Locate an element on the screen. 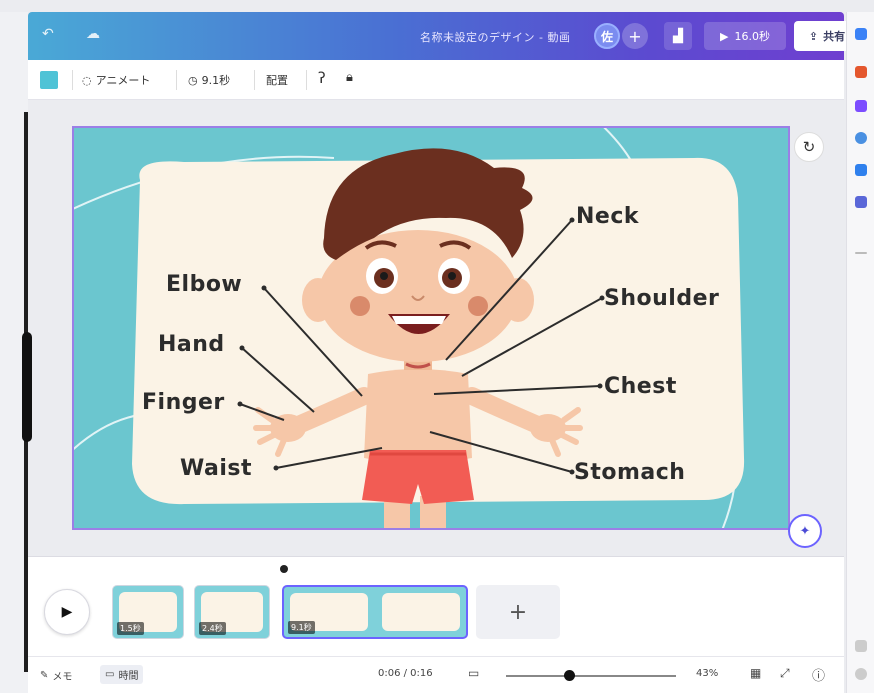 The width and height of the screenshot is (874, 693). page-thumbnail: 2.4秒 is located at coordinates (232, 612).